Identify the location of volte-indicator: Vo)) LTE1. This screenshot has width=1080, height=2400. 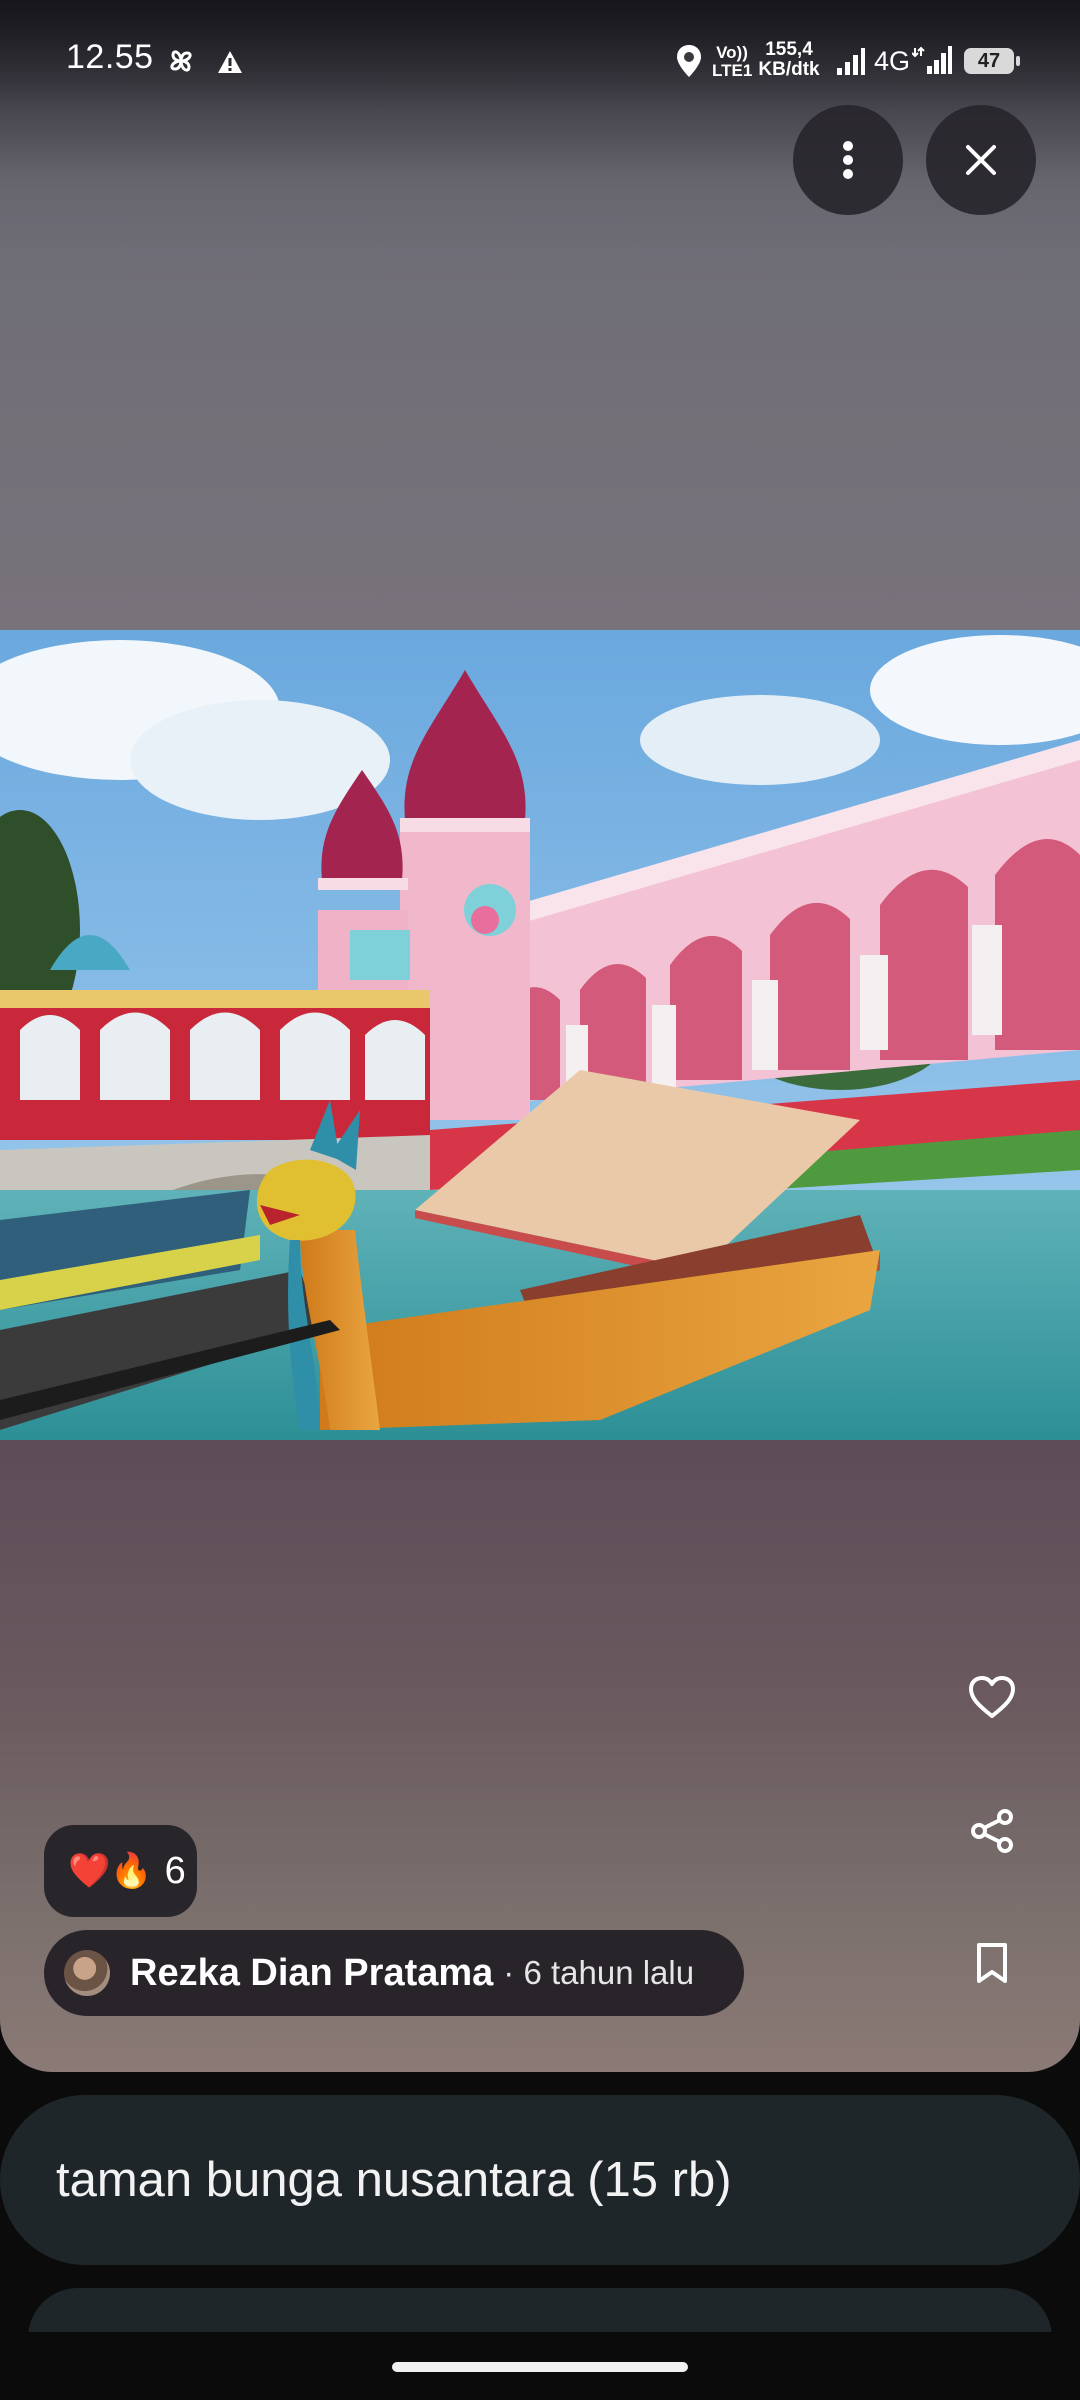
(732, 61).